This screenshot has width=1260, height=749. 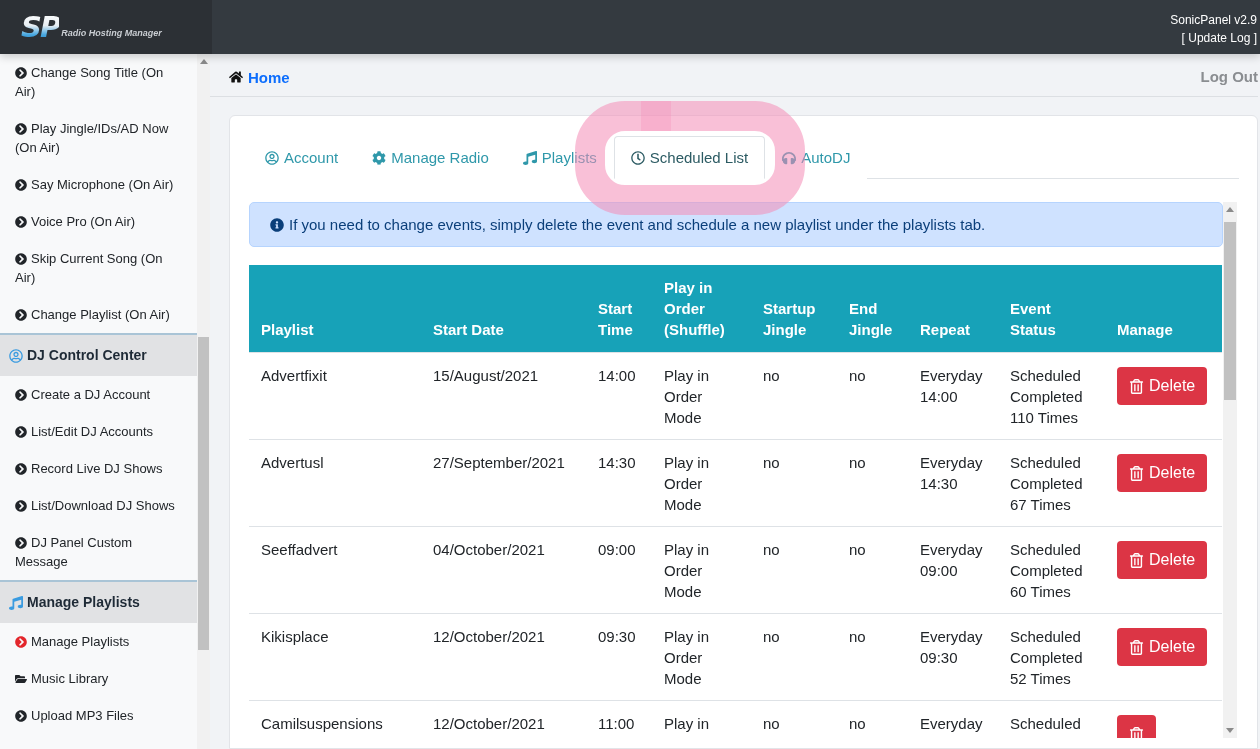 What do you see at coordinates (98, 314) in the screenshot?
I see `sidebar-item: Change Playlist (On Air)` at bounding box center [98, 314].